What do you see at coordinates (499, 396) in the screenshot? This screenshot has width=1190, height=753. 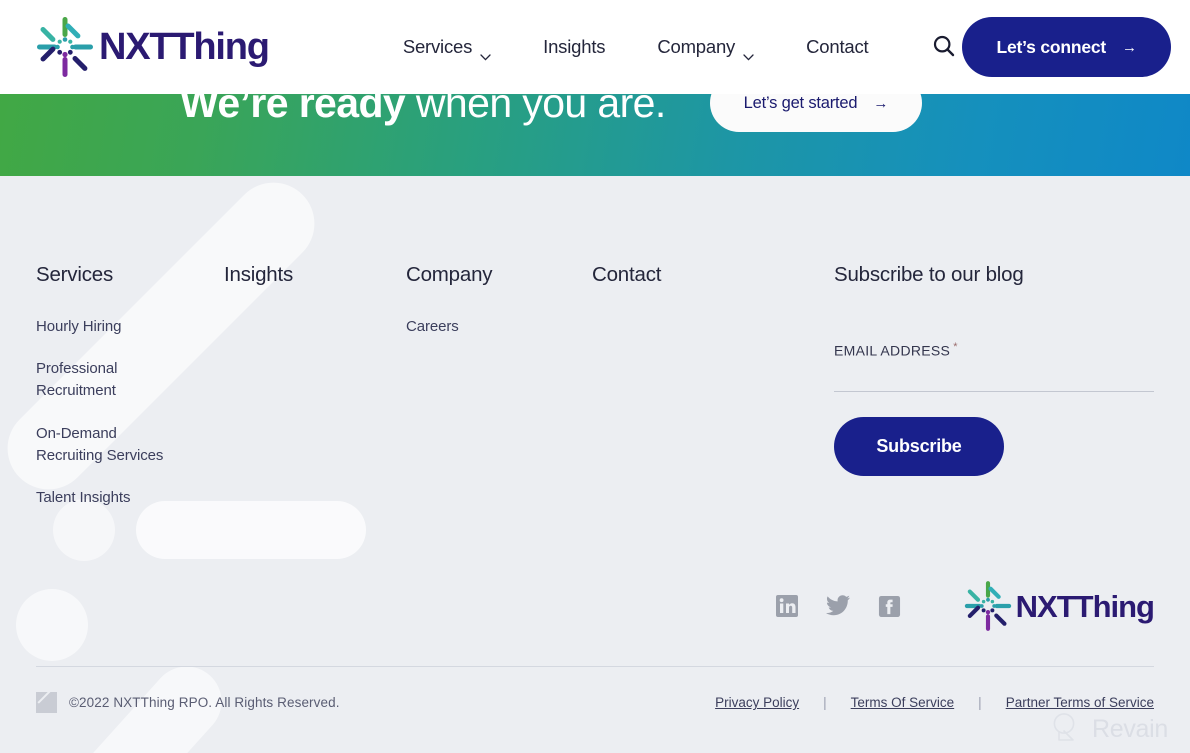 I see `footer-column-company: Company Careers` at bounding box center [499, 396].